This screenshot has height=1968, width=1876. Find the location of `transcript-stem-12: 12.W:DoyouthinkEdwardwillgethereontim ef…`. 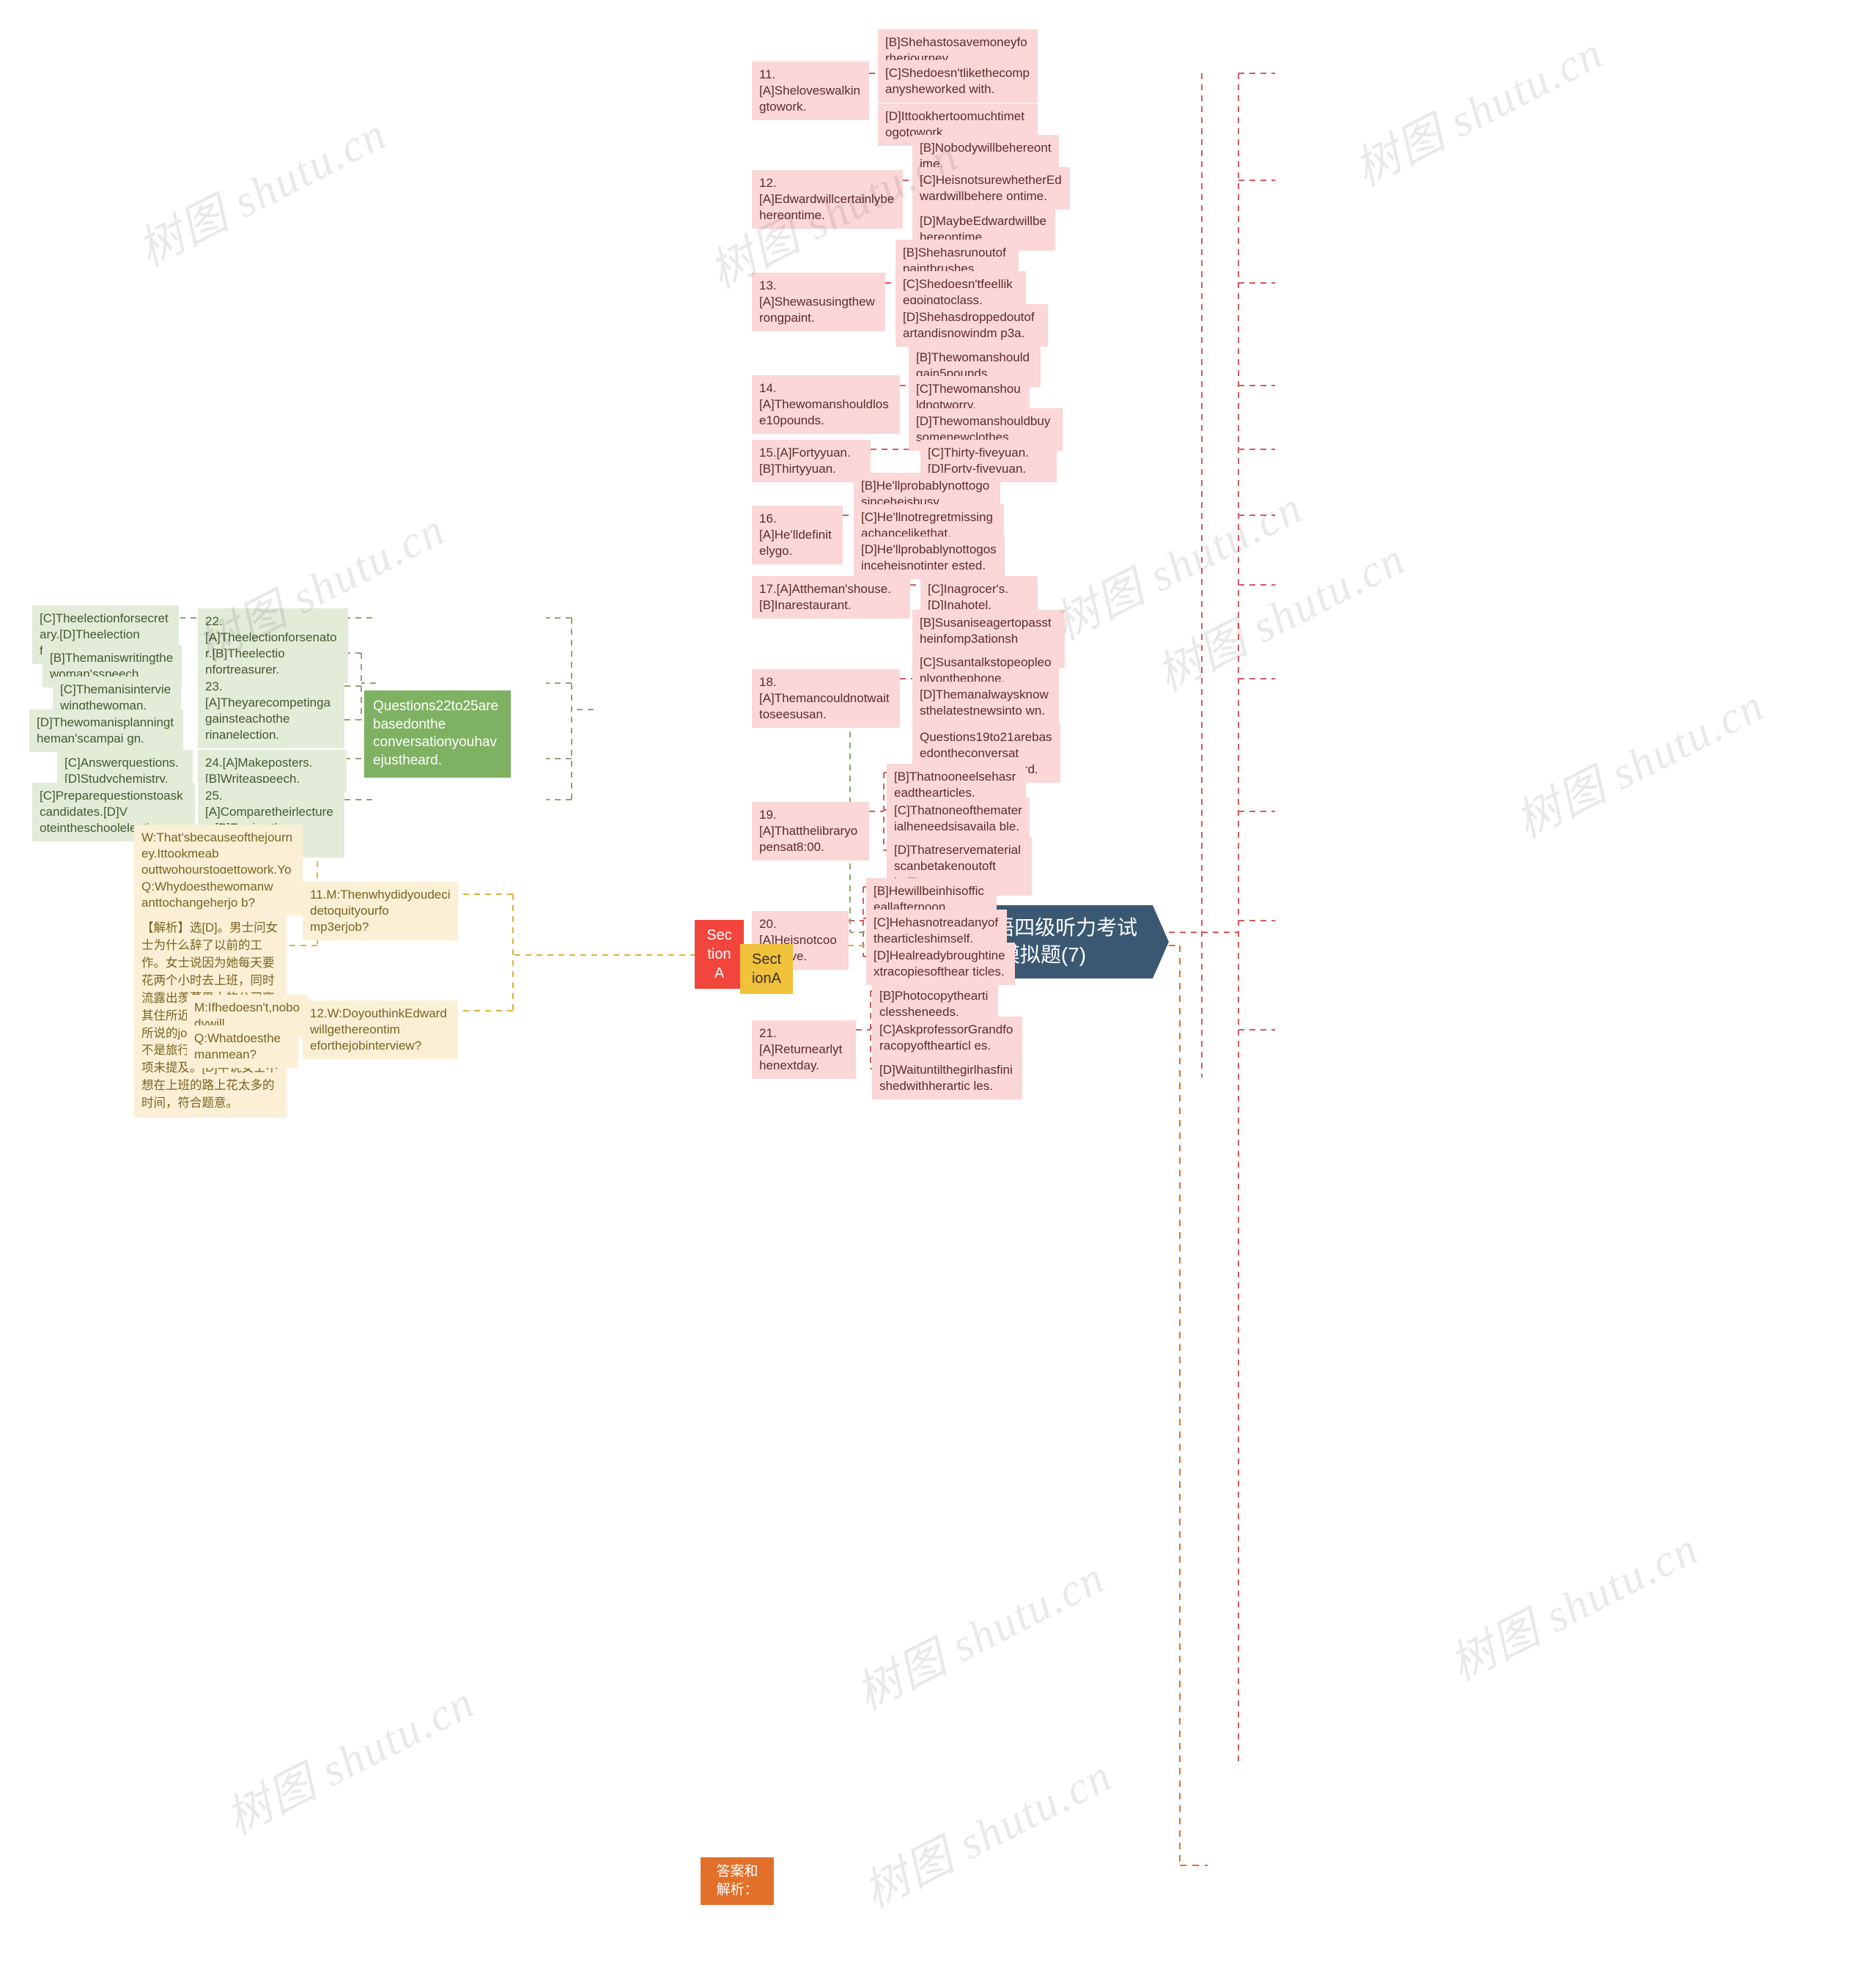

transcript-stem-12: 12.W:DoyouthinkEdwardwillgethereontim ef… is located at coordinates (380, 1030).